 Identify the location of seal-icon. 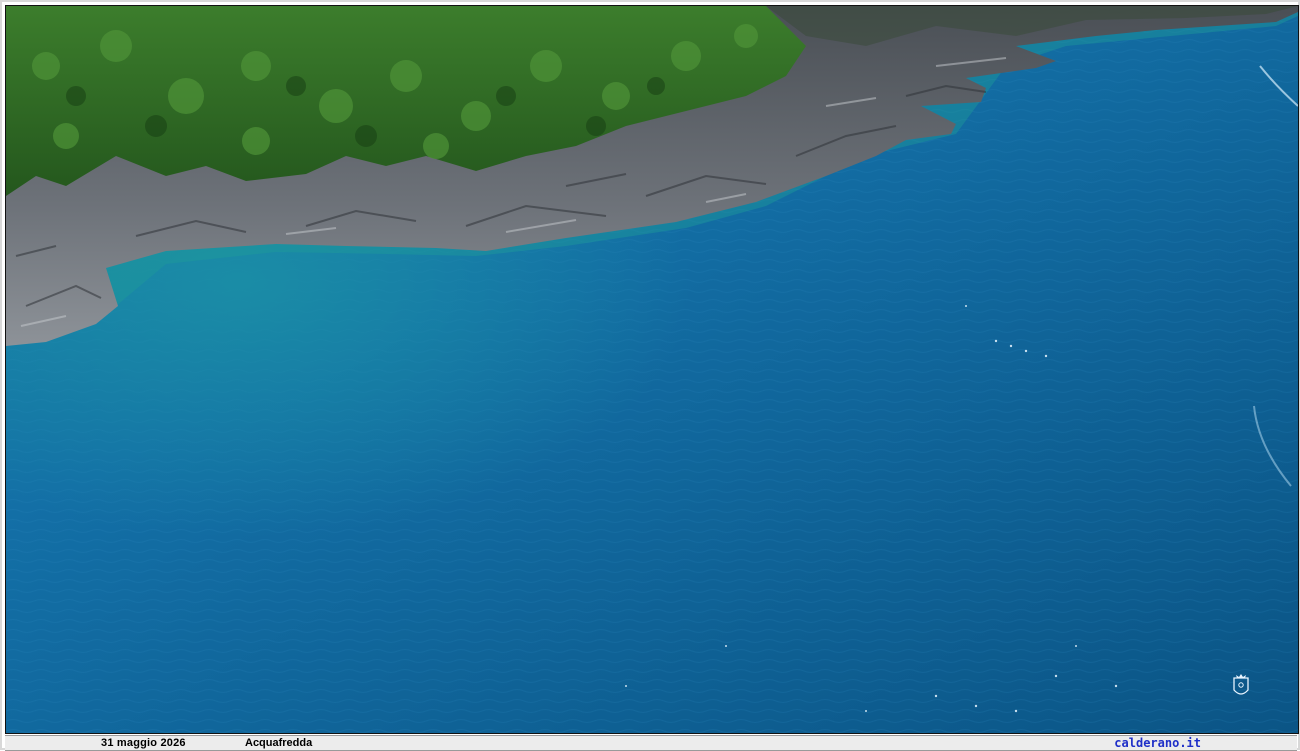
(1241, 684).